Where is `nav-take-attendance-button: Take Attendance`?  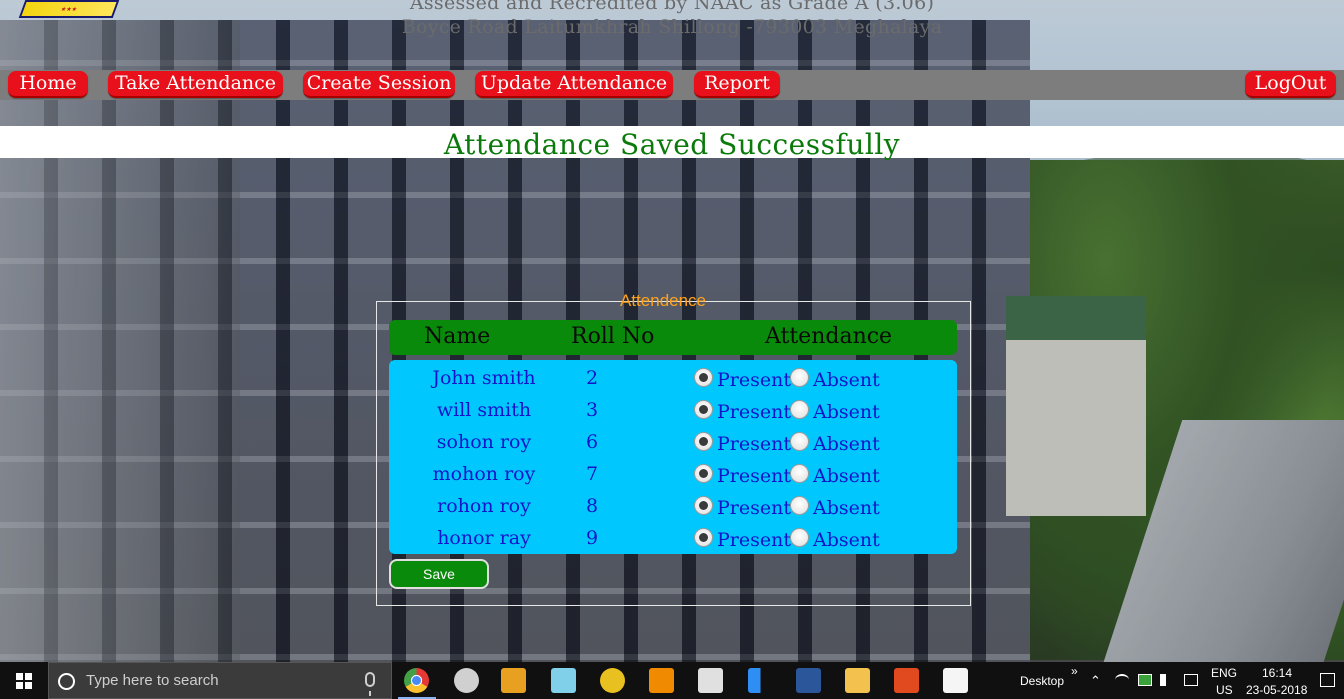 nav-take-attendance-button: Take Attendance is located at coordinates (195, 84).